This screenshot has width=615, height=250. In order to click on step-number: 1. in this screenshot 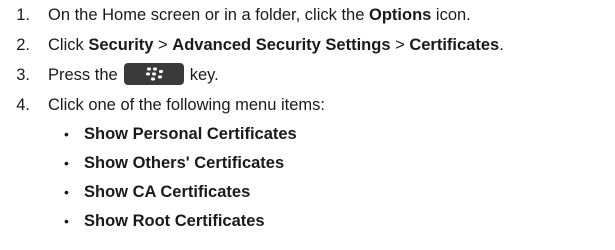, I will do `click(23, 15)`.